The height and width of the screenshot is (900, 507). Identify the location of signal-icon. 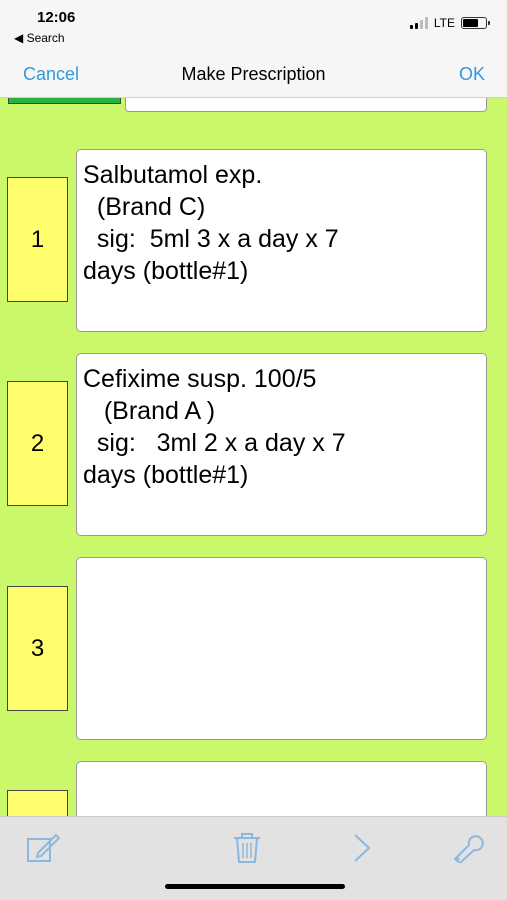
(418, 23).